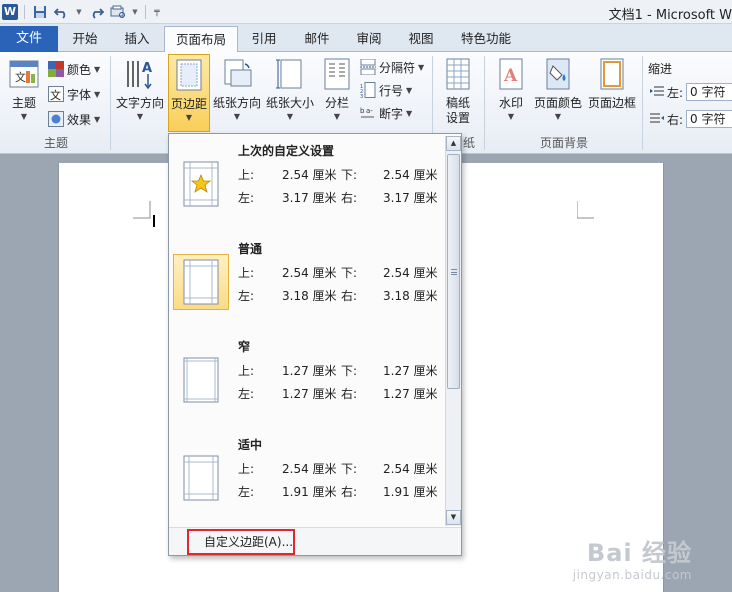  Describe the element at coordinates (309, 394) in the screenshot. I see `left-value: 1.27 厘米` at that location.